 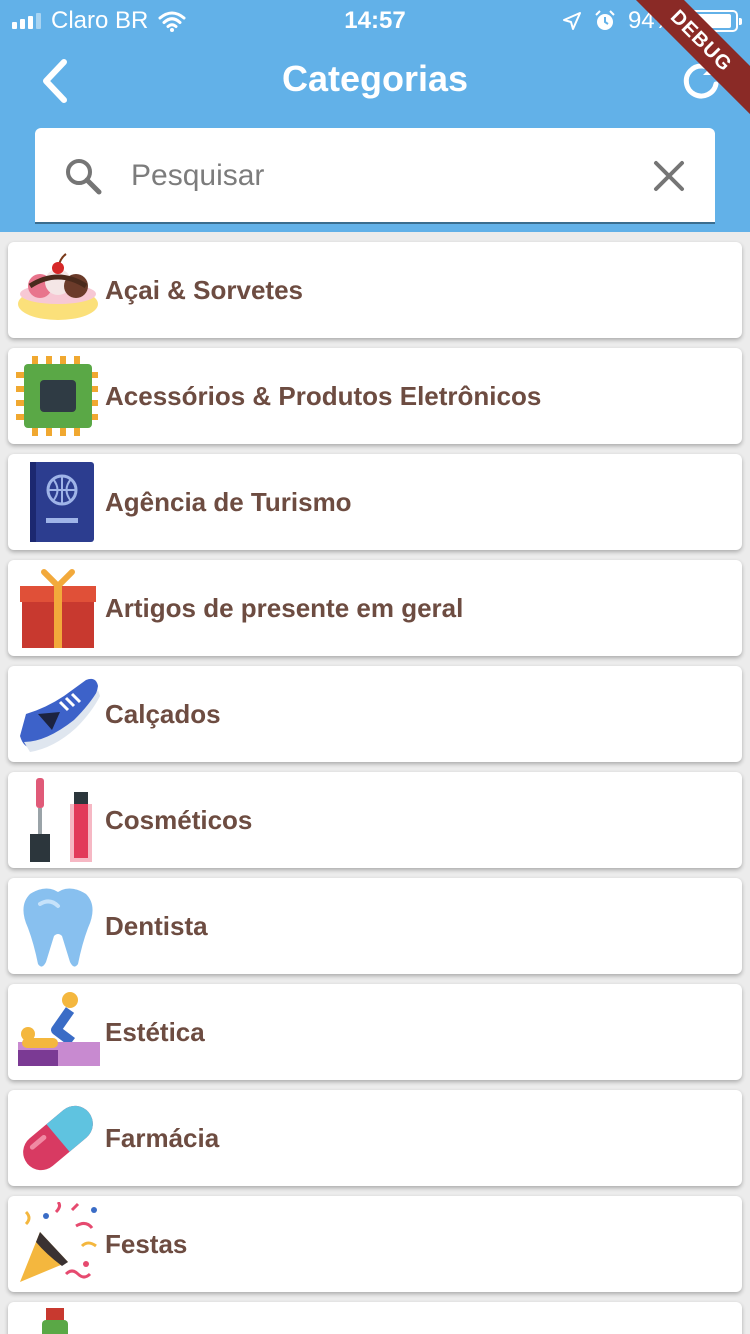 I want to click on back-button, so click(x=55, y=81).